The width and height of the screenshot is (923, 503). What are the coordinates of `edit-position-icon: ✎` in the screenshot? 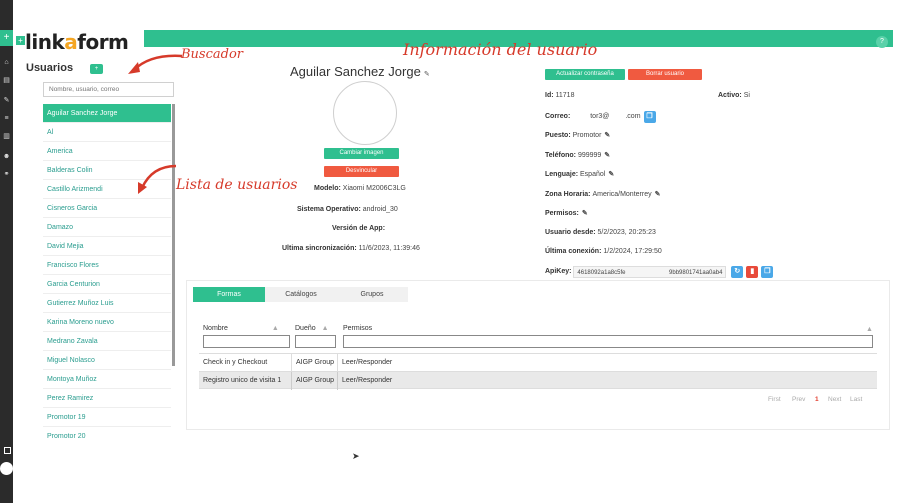 It's located at (607, 135).